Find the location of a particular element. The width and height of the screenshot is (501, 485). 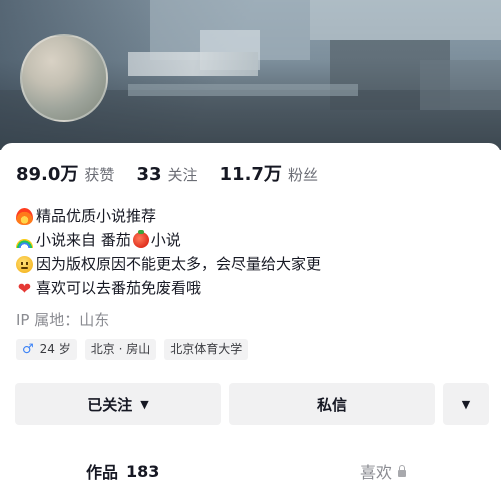

bio-text: 喜欢可以去番茄免废看哦 is located at coordinates (119, 288).